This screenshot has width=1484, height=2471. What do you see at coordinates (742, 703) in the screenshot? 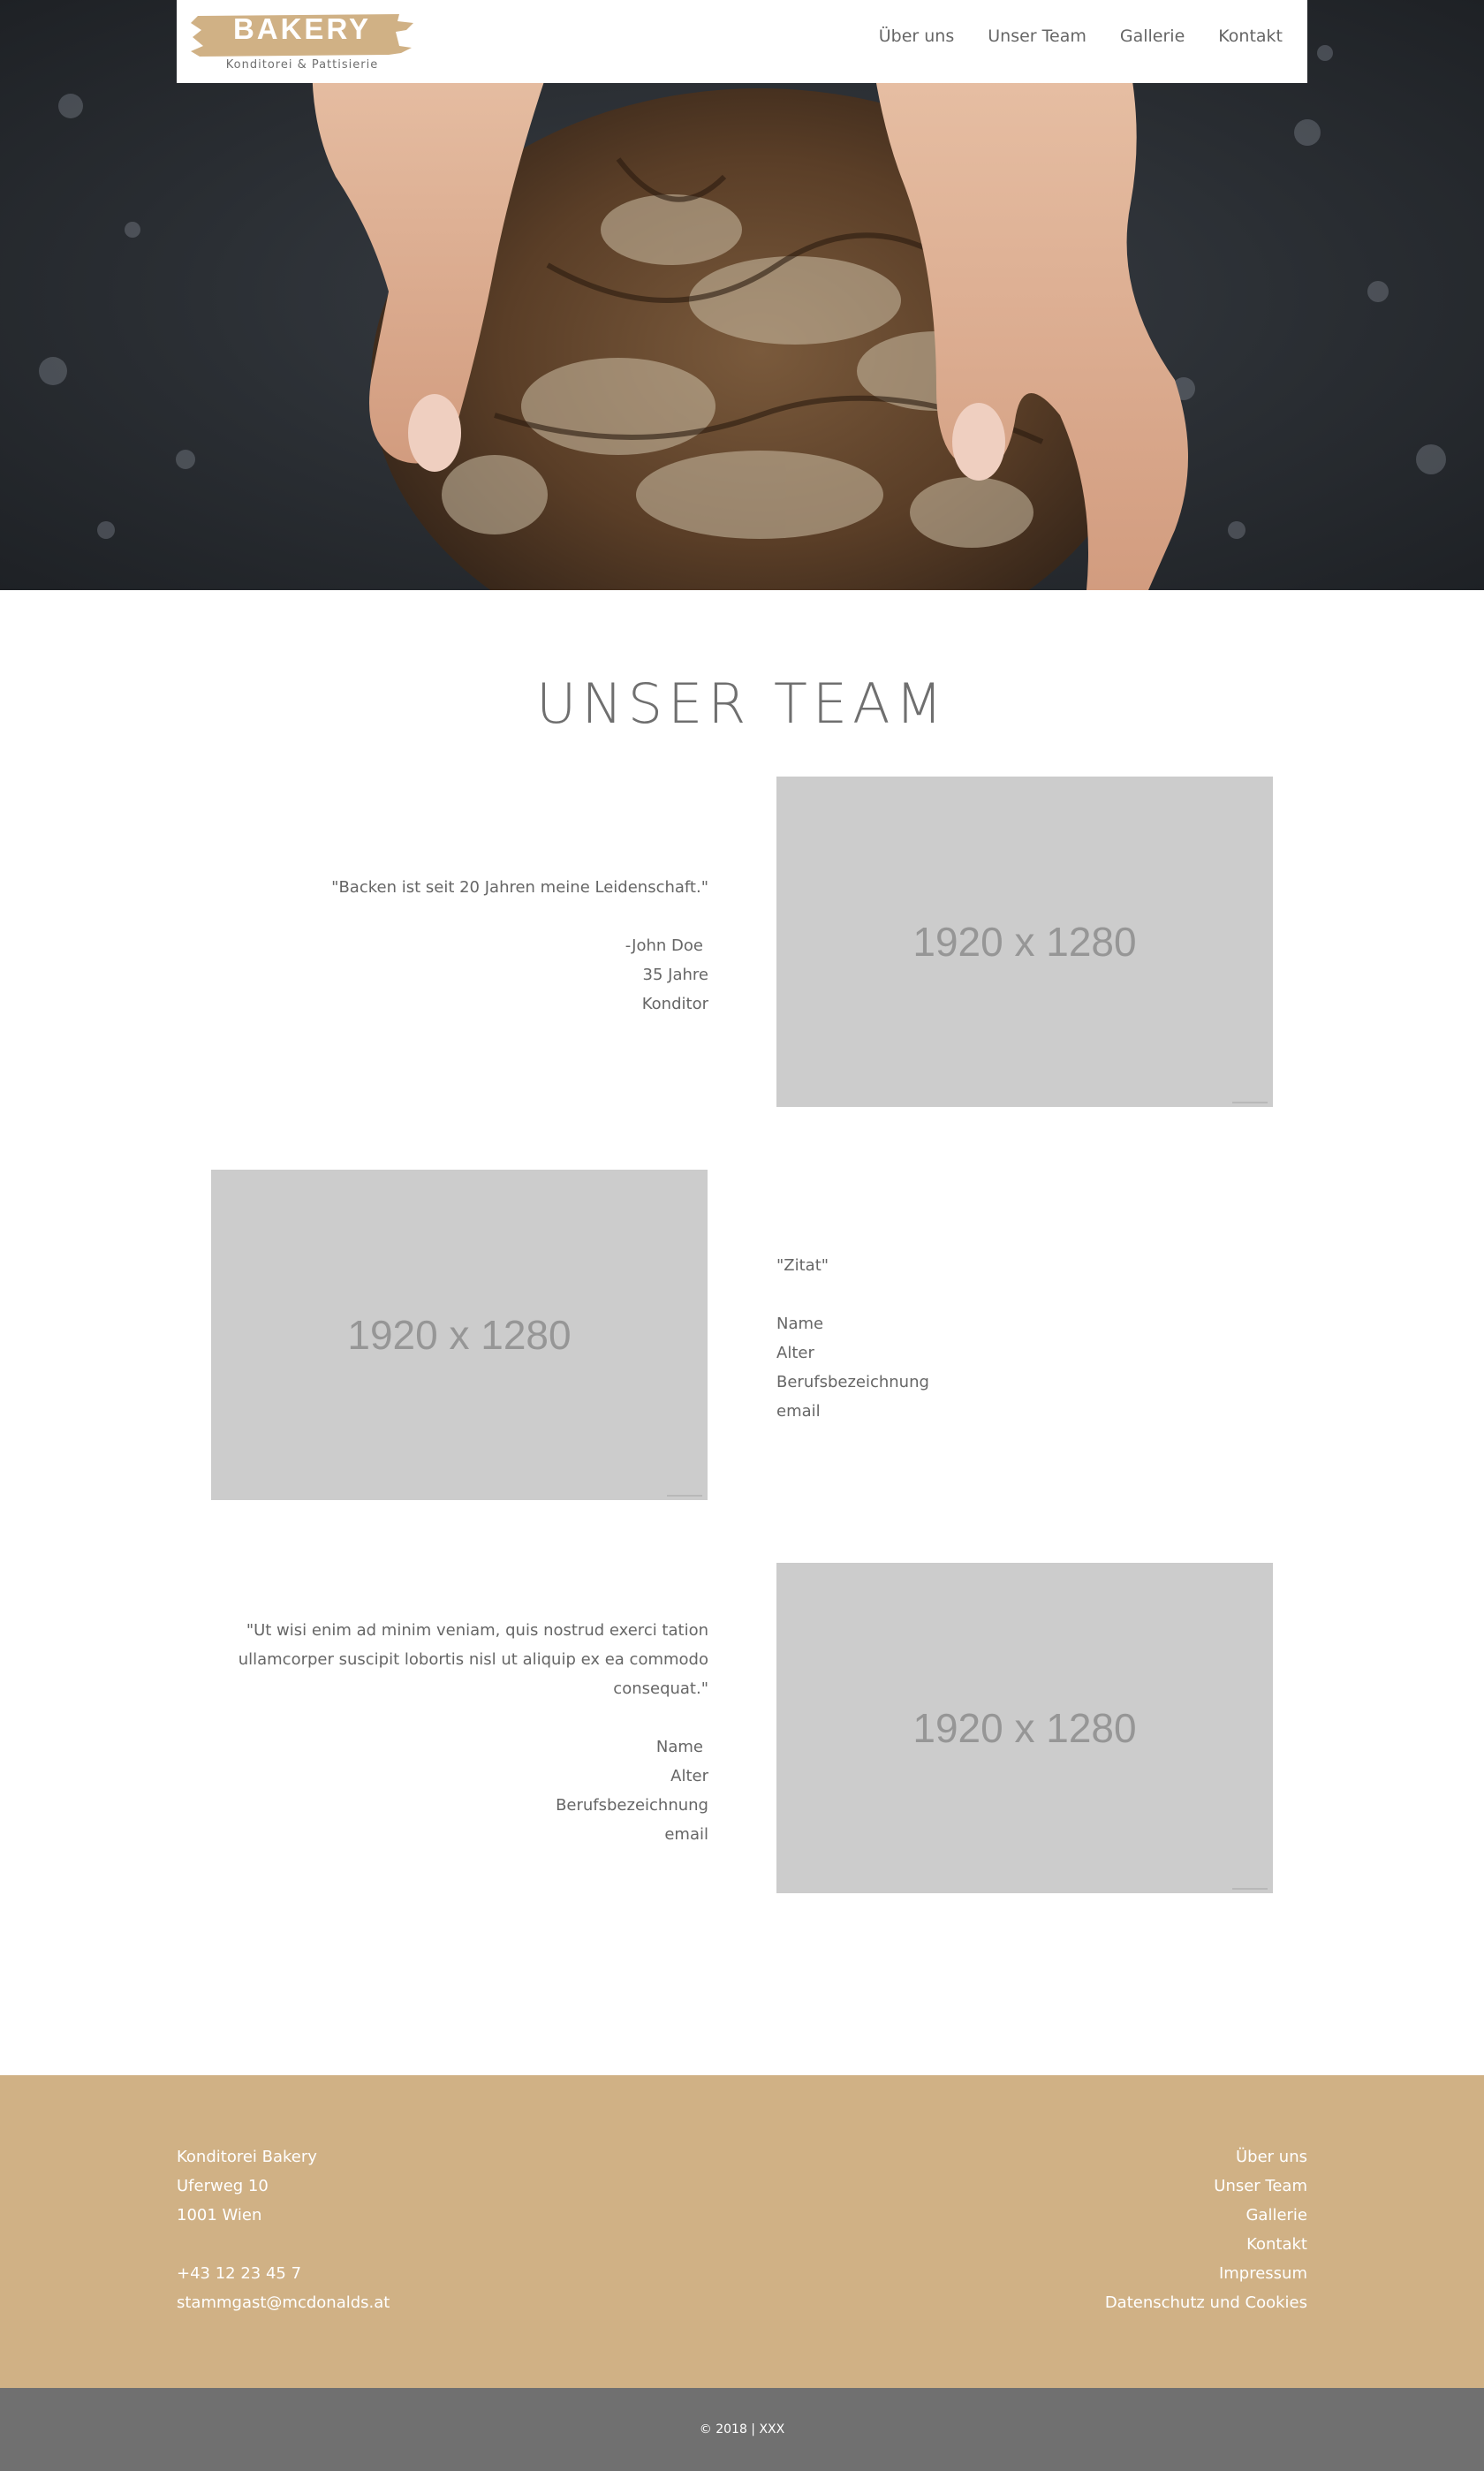
I see `page-title: UNSER TEAM` at bounding box center [742, 703].